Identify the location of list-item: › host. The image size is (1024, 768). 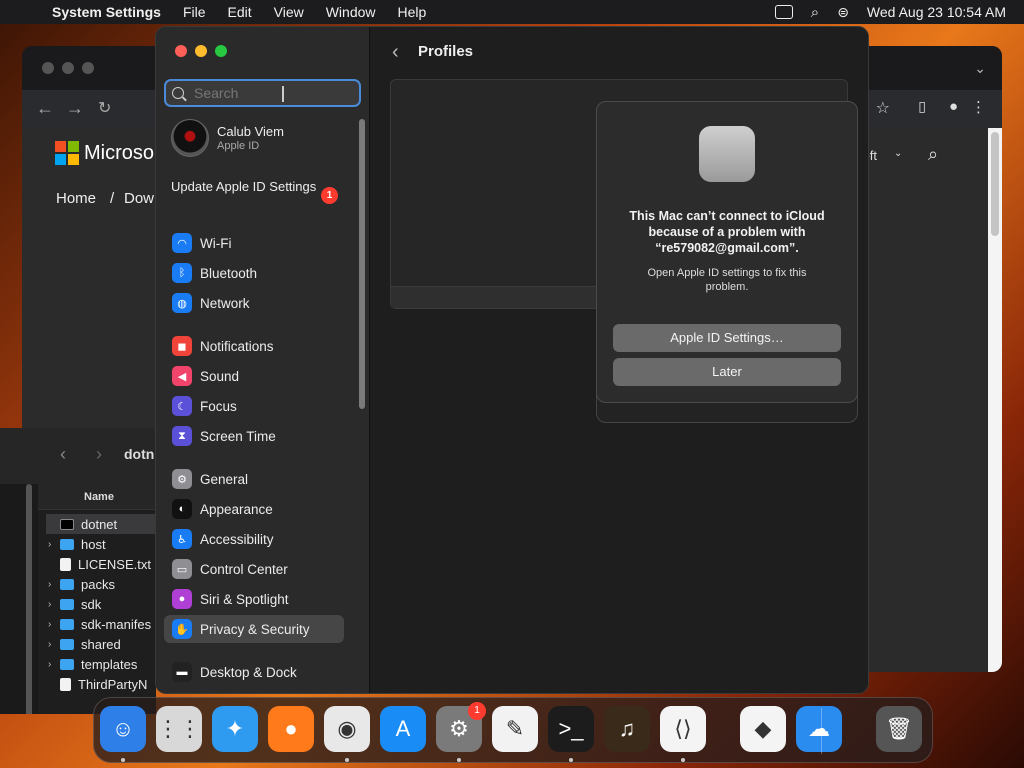
(77, 544).